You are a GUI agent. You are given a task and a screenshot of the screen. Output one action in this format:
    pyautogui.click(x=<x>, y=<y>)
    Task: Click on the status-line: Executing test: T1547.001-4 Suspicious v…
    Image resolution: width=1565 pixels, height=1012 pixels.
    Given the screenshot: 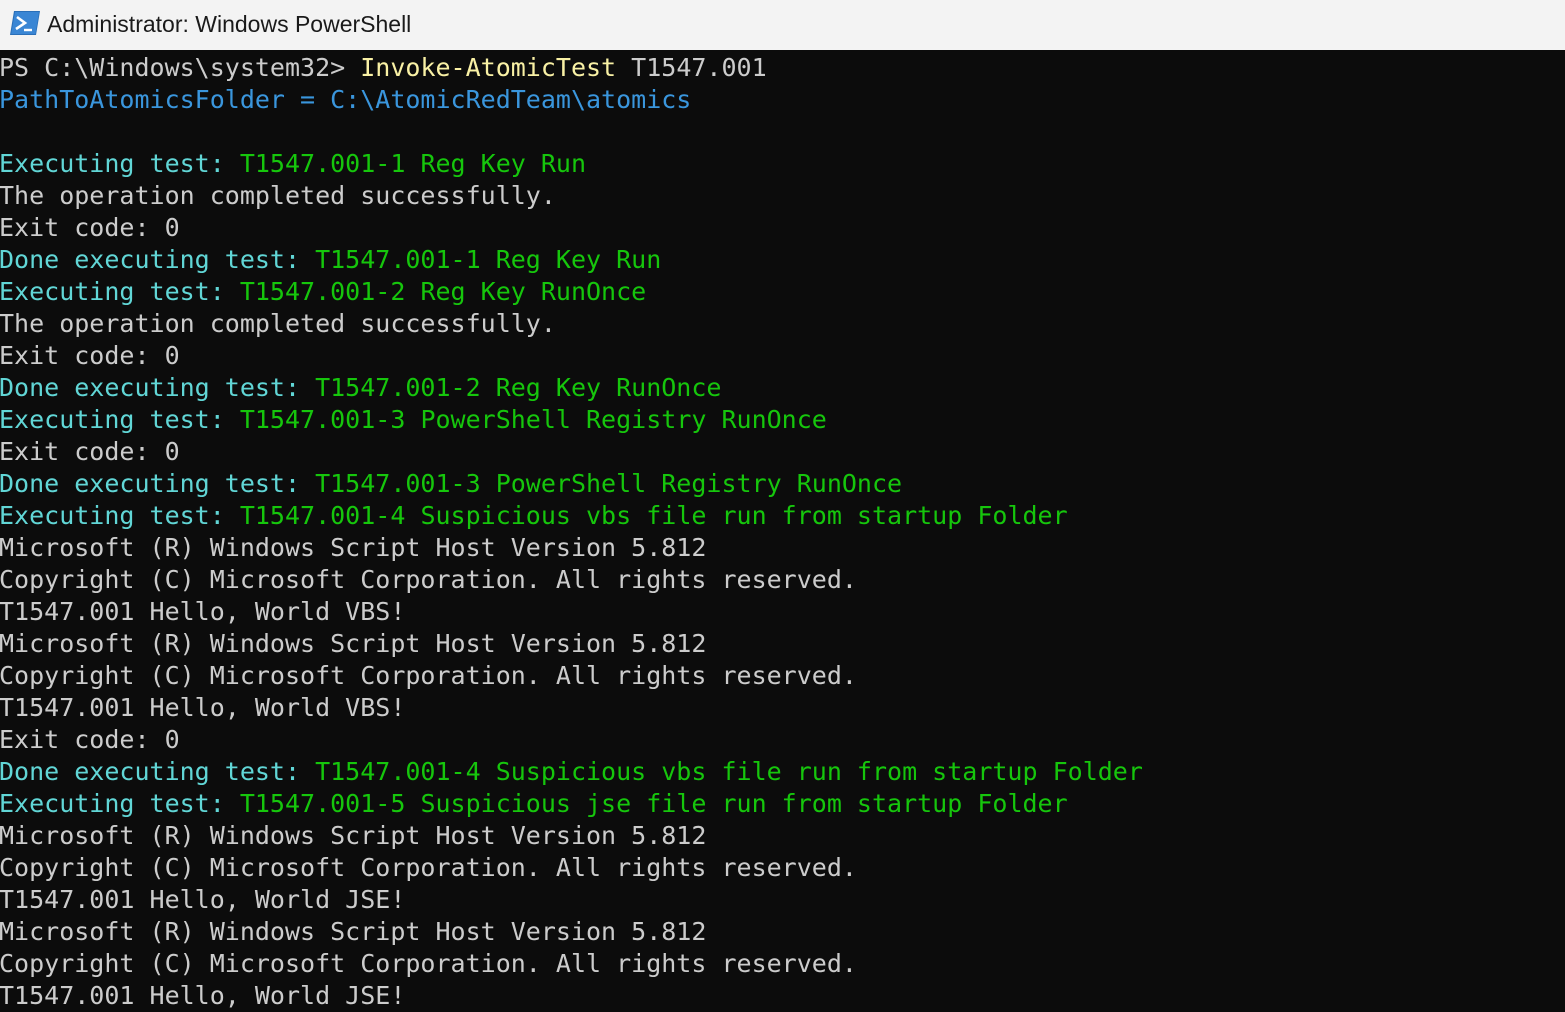 What is the action you would take?
    pyautogui.click(x=534, y=516)
    